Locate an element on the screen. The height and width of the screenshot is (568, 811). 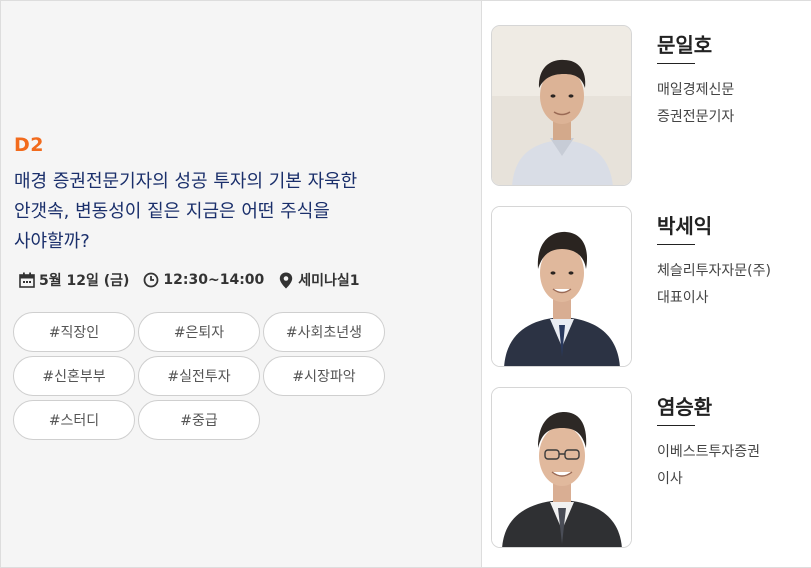
speaker-organization: 이베스트투자증권 is located at coordinates (709, 452).